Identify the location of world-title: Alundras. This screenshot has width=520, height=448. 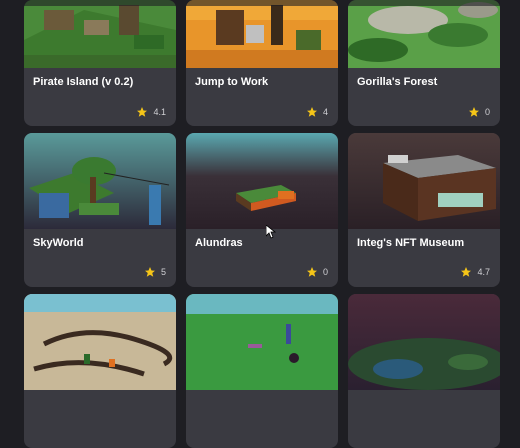
(219, 243).